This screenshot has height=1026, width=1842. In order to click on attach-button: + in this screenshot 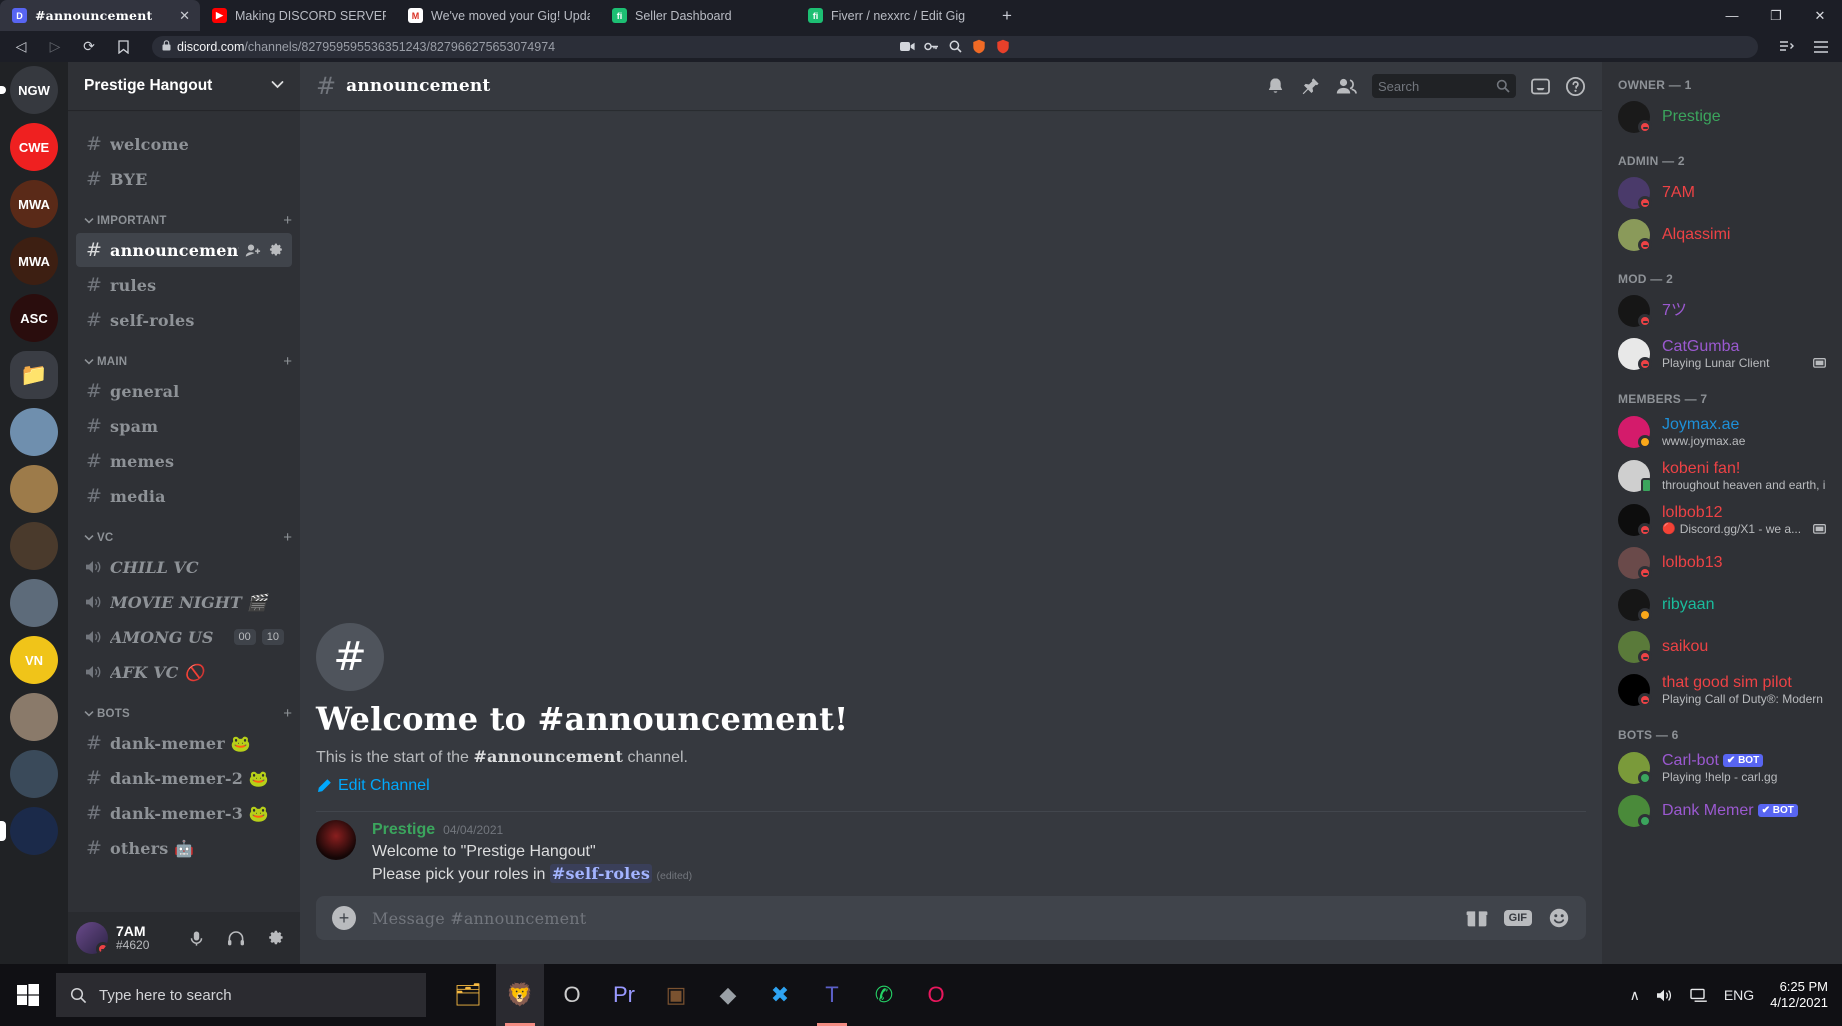, I will do `click(344, 918)`.